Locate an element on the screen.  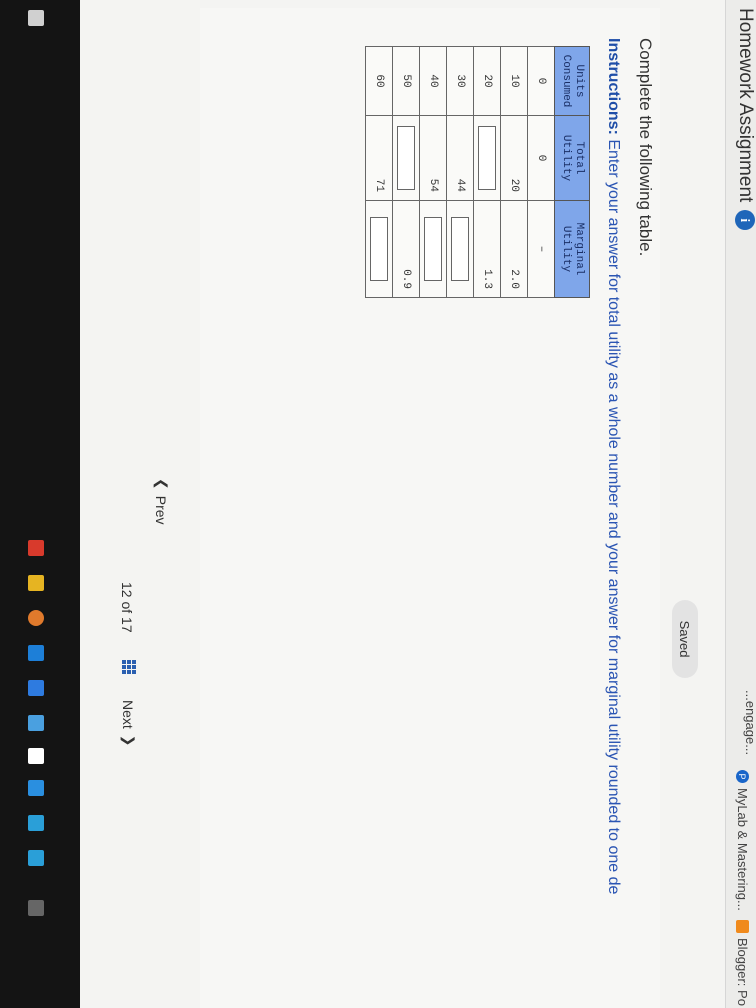
units-cell: 0 is located at coordinates (541, 81).